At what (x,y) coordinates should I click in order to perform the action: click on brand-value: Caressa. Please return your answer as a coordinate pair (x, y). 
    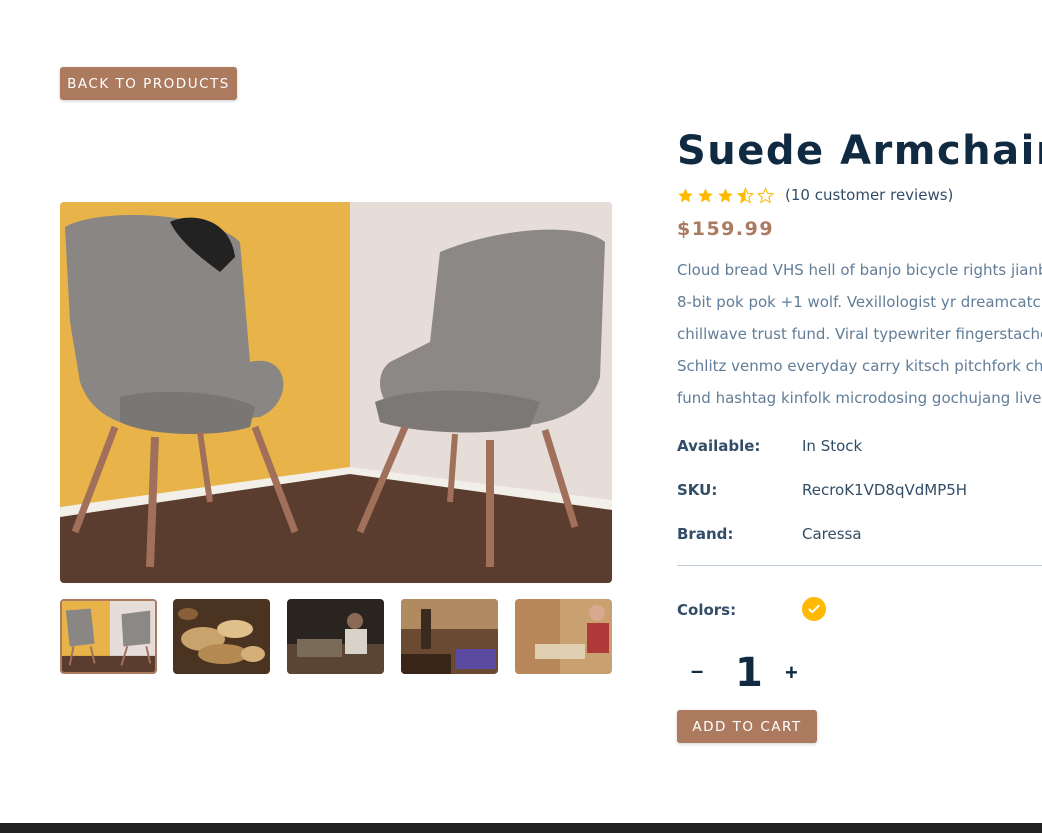
    Looking at the image, I should click on (832, 534).